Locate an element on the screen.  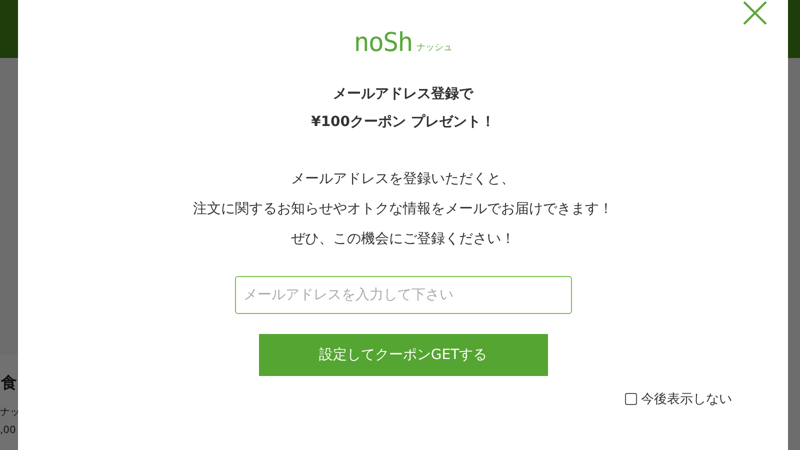
message-text: メールアドレスを登録いただくと、 is located at coordinates (403, 179).